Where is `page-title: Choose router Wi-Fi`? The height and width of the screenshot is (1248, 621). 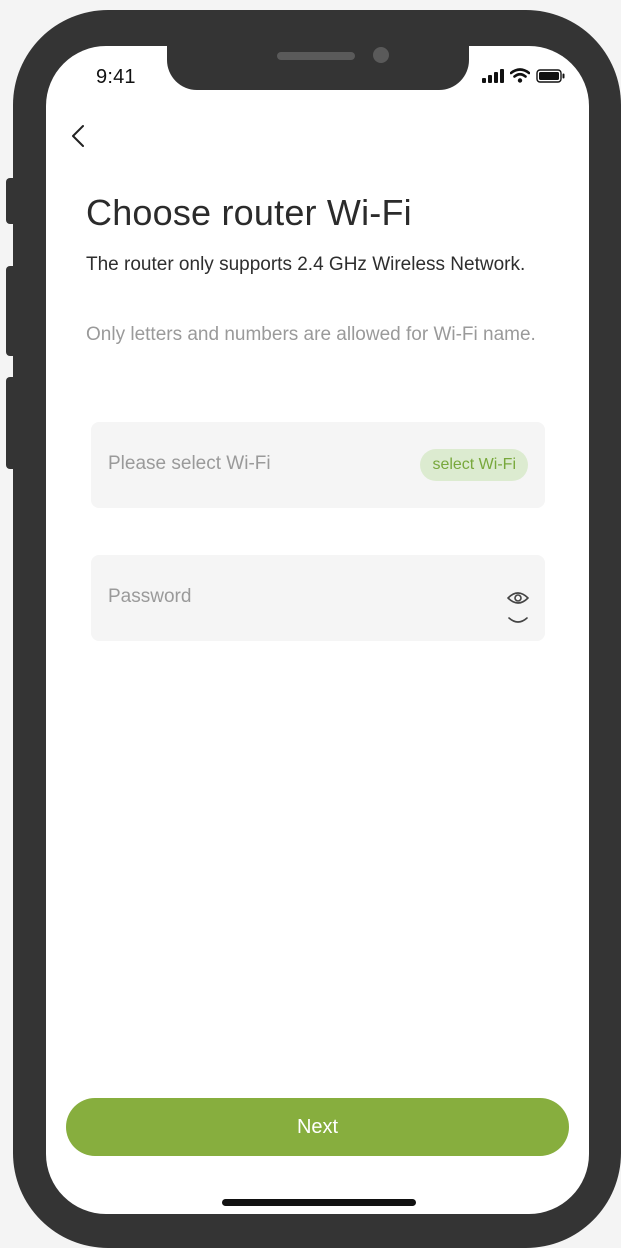
page-title: Choose router Wi-Fi is located at coordinates (249, 212).